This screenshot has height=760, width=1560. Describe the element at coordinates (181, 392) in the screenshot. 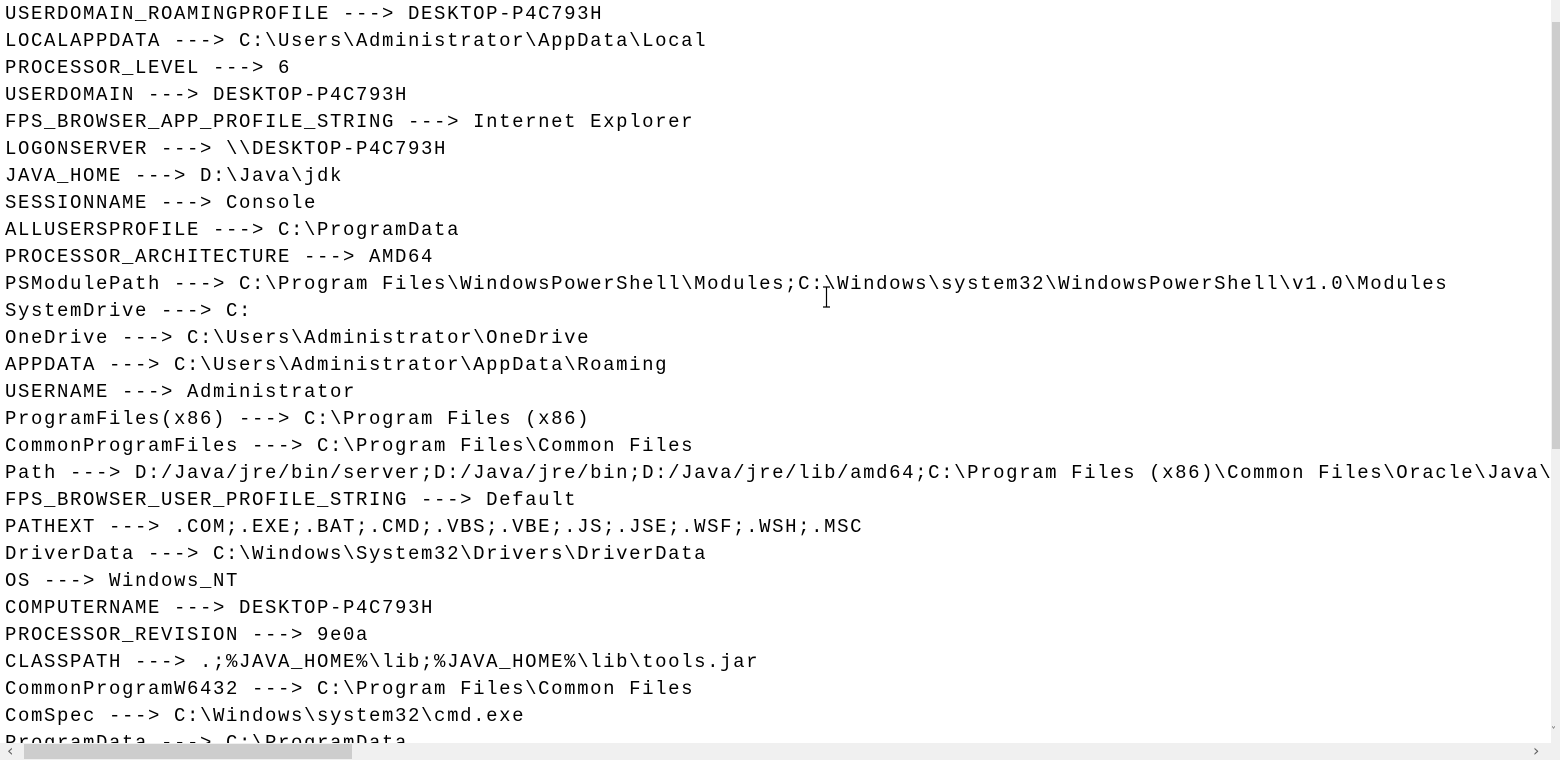

I see `output-line: USERNAME ---> Administrator` at that location.